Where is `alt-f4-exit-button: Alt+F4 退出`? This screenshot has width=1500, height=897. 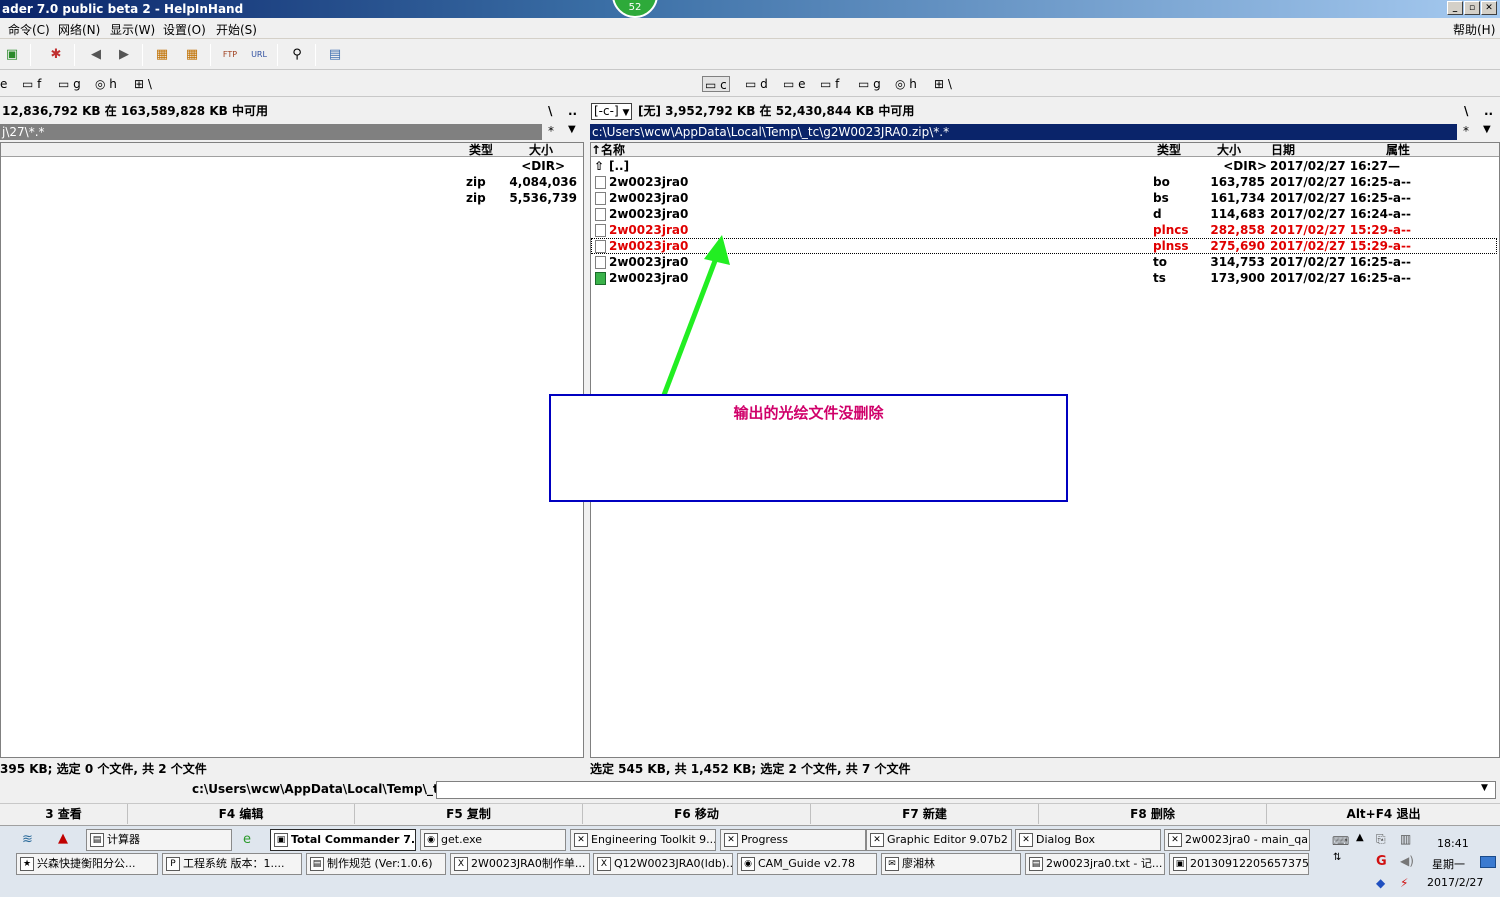 alt-f4-exit-button: Alt+F4 退出 is located at coordinates (1383, 814).